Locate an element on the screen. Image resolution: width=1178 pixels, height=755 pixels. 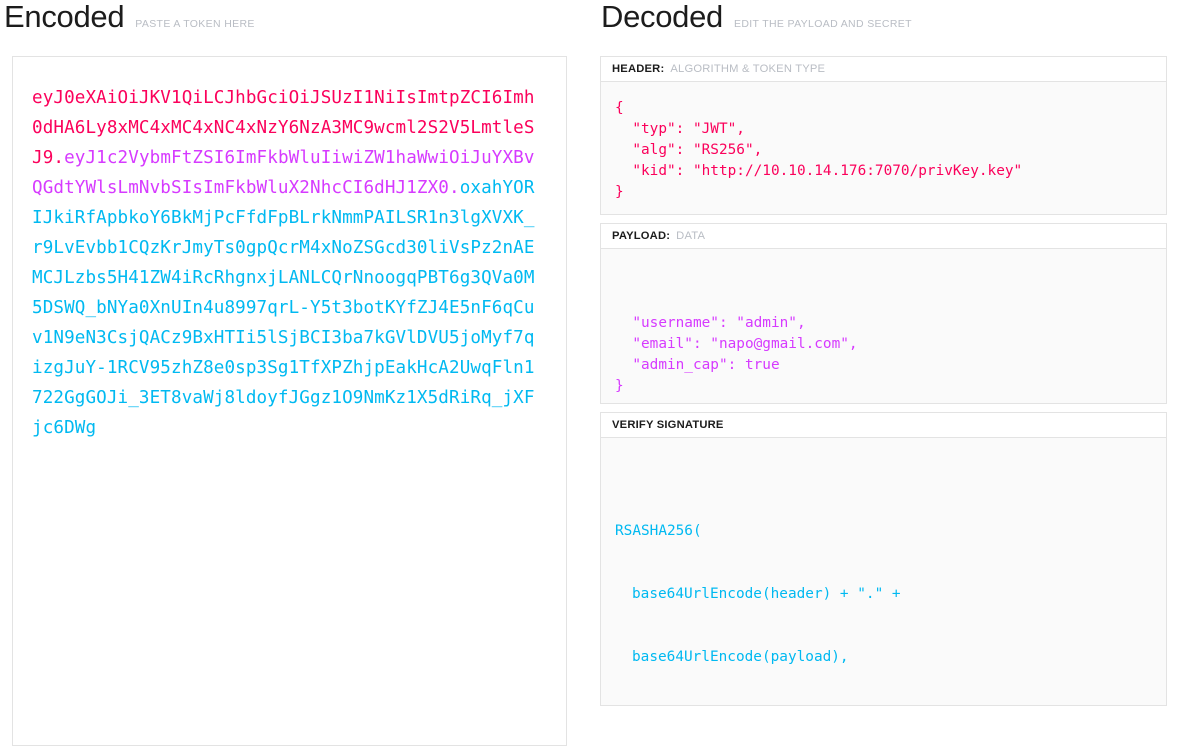
decoded-heading: Decoded EDIT THE PAYLOAD AND SECRET is located at coordinates (883, 21).